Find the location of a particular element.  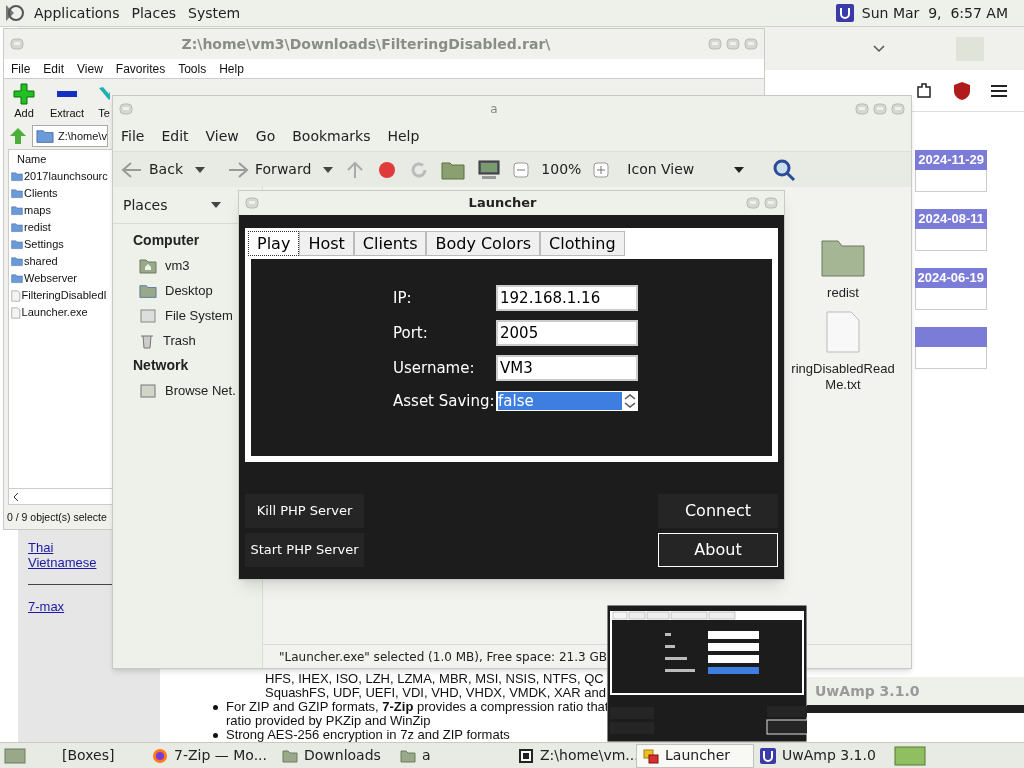

status-text: 0 / 9 object(s) selecte is located at coordinates (57, 517).